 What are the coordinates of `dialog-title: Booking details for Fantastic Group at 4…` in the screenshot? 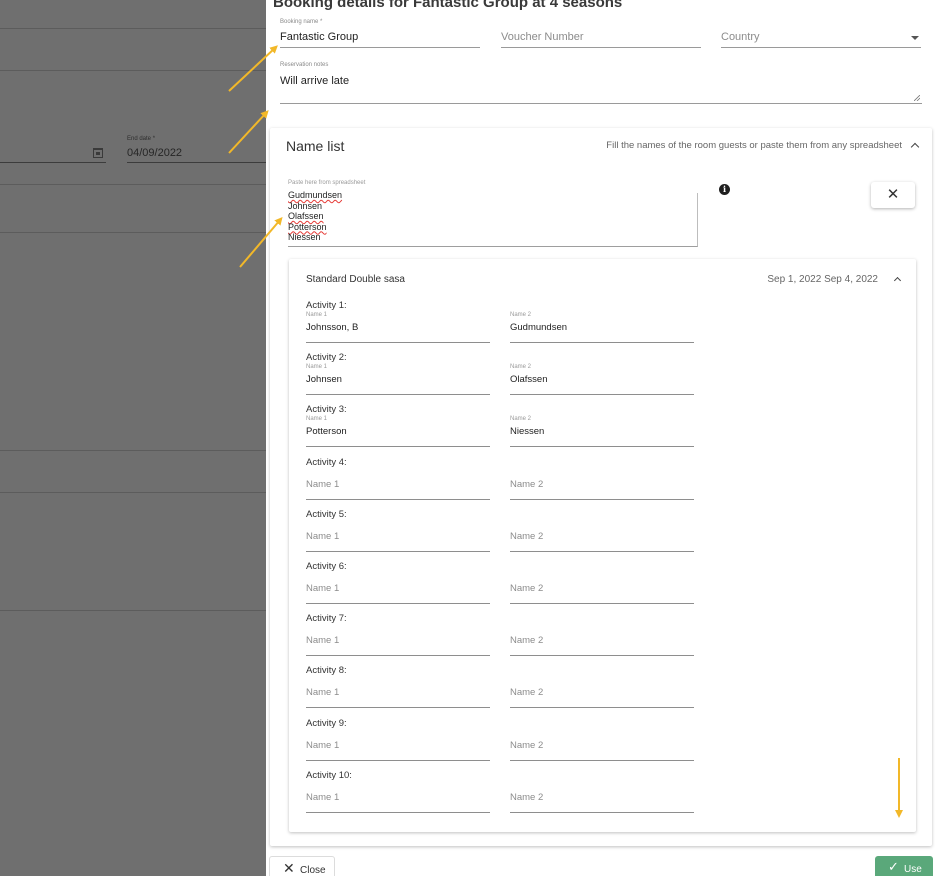 It's located at (448, 5).